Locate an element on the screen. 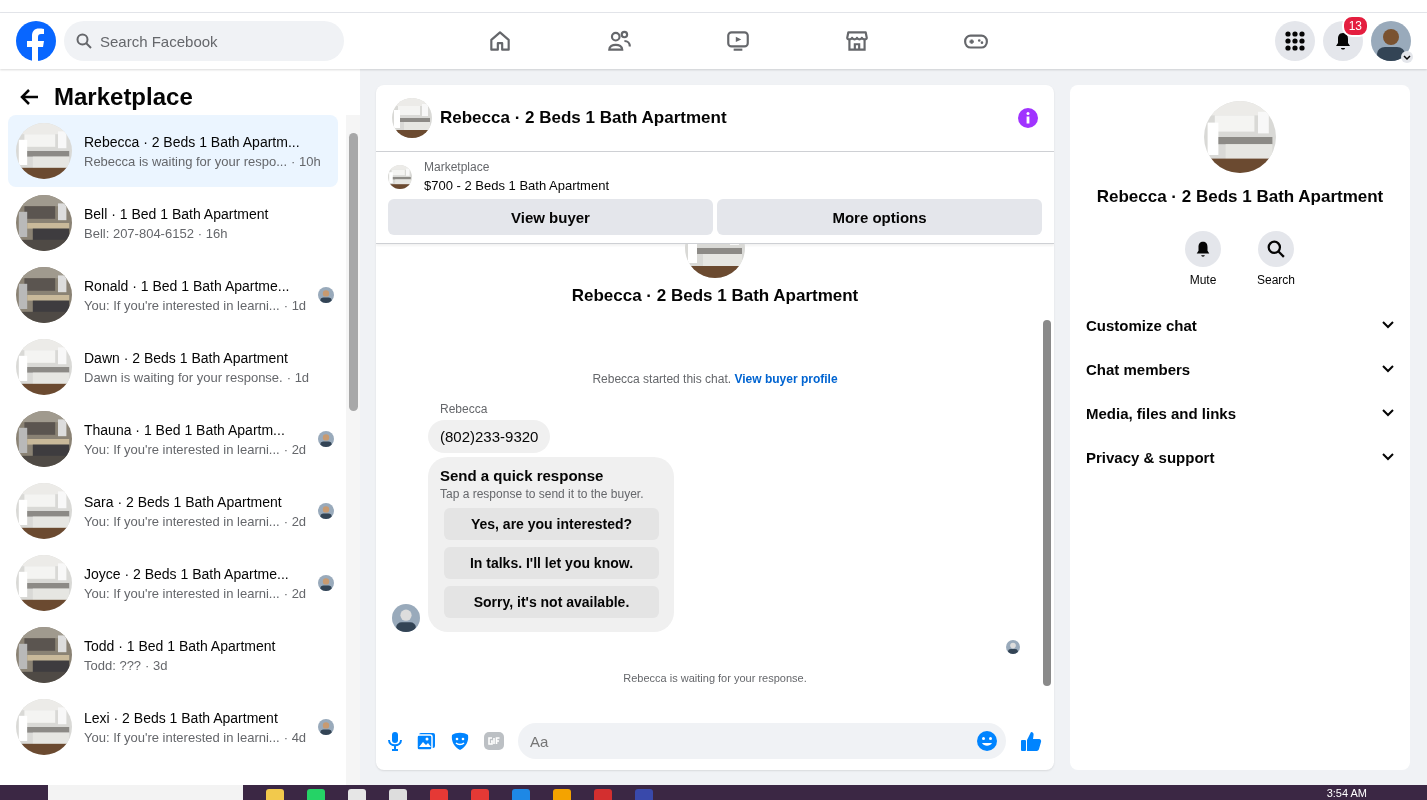 This screenshot has height=800, width=1427. quick-response-button: Yes, are you interested? is located at coordinates (551, 524).